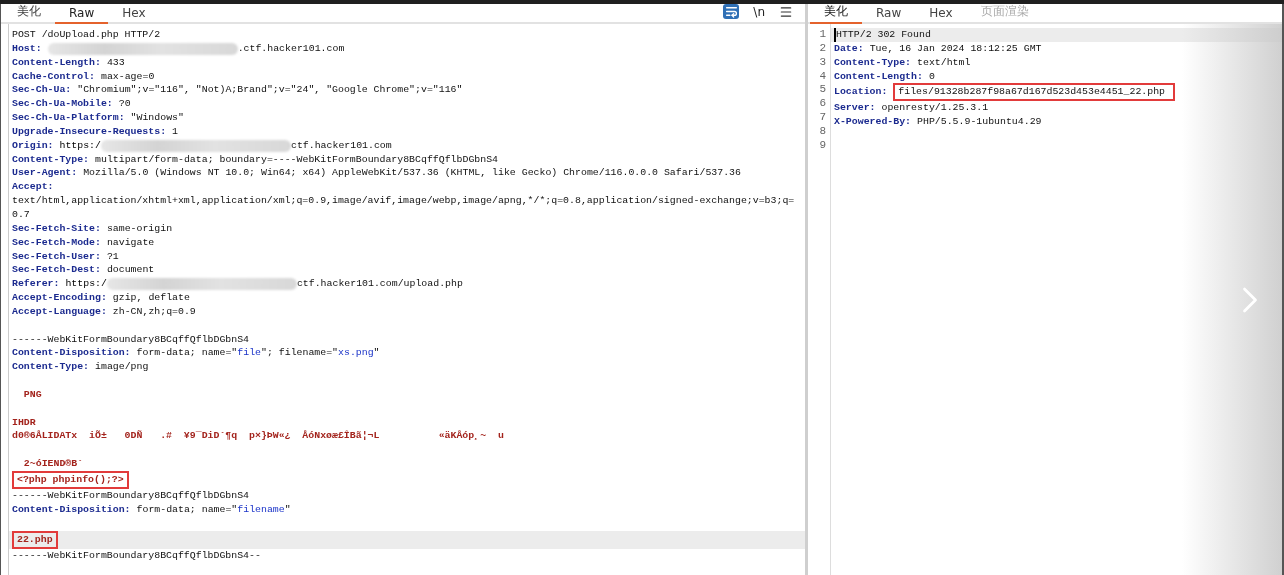  What do you see at coordinates (56, 242) in the screenshot?
I see `header-name: Sec-Fetch-Mode:` at bounding box center [56, 242].